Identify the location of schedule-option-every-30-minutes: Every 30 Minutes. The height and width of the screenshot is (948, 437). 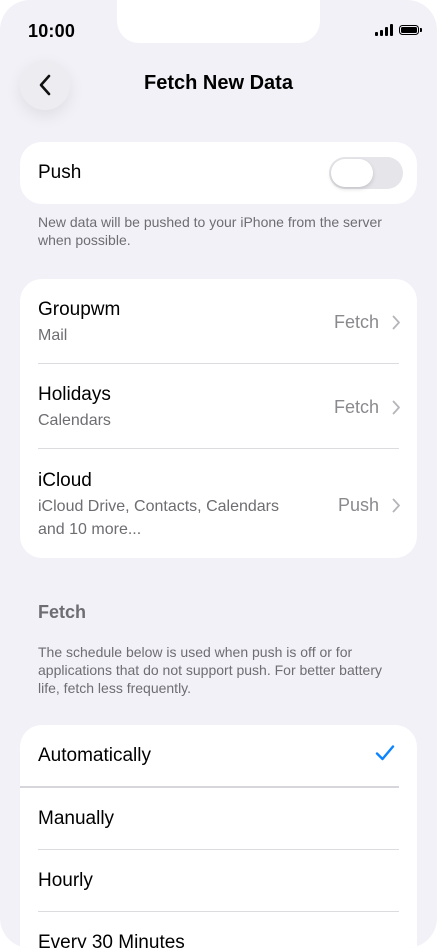
(218, 930).